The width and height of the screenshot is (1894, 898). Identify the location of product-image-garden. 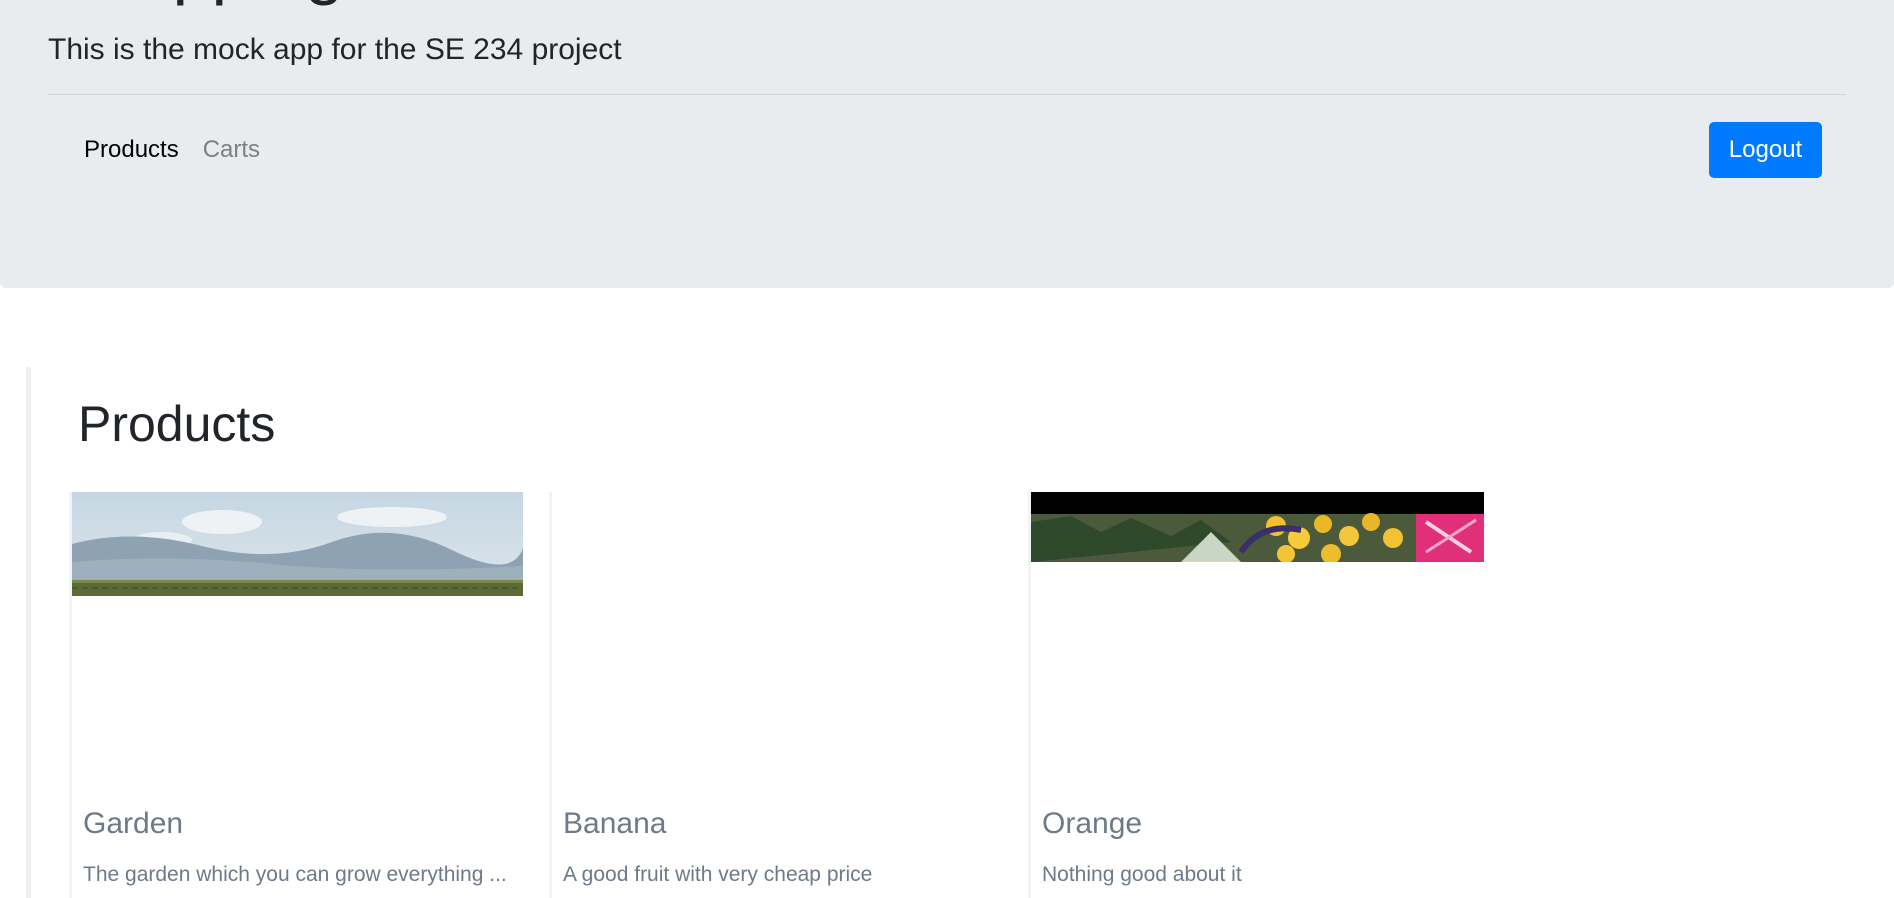
(297, 544).